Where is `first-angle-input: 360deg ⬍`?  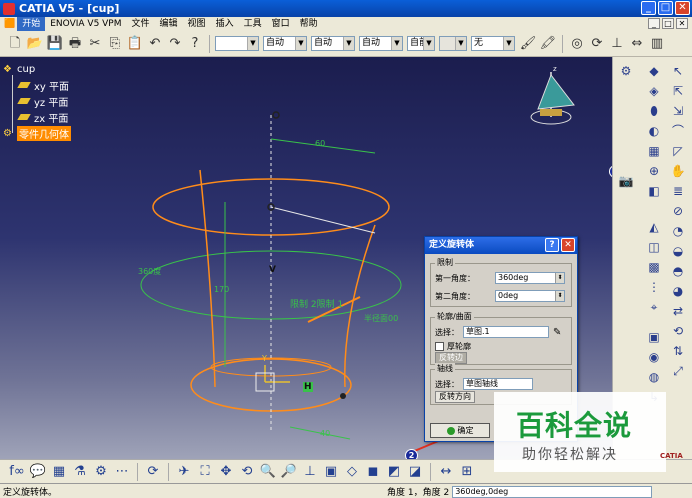 first-angle-input: 360deg ⬍ is located at coordinates (530, 278).